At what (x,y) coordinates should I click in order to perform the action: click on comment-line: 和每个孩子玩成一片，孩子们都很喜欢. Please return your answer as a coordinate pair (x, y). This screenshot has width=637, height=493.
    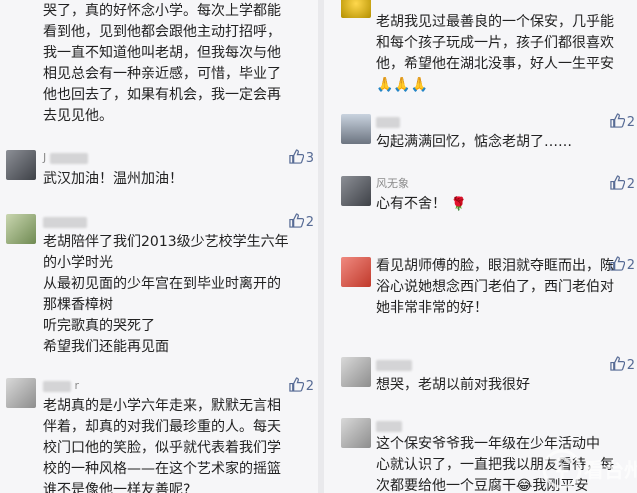
    Looking at the image, I should click on (495, 43).